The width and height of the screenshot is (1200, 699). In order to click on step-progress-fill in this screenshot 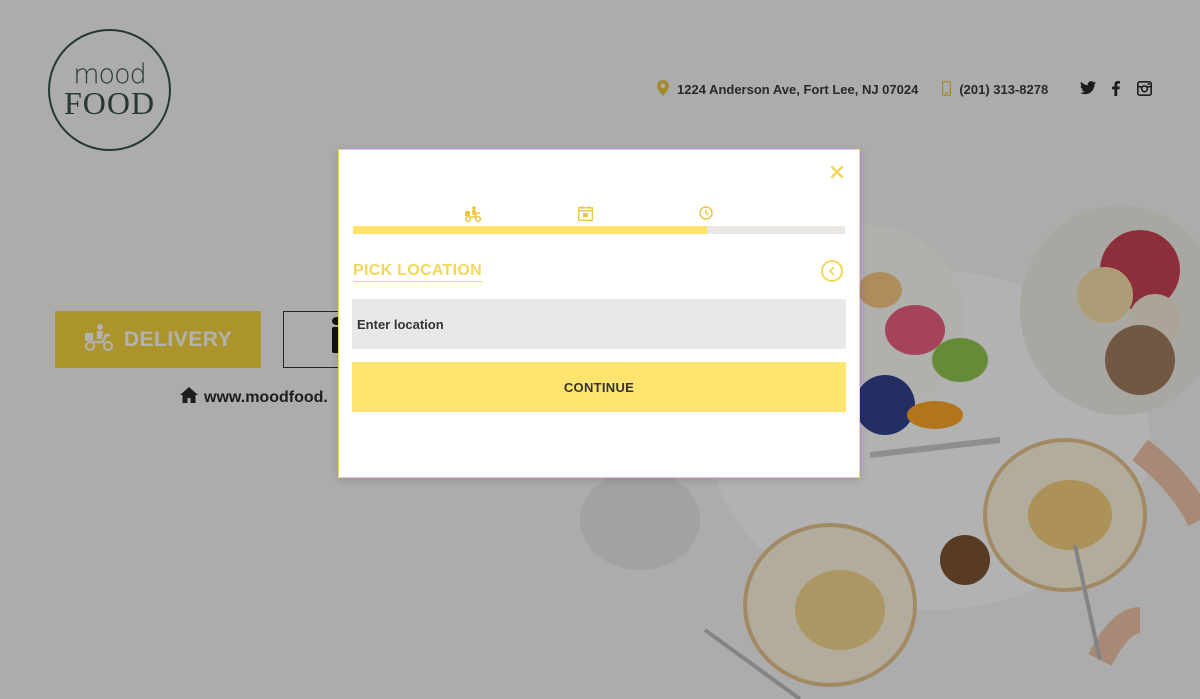, I will do `click(530, 230)`.